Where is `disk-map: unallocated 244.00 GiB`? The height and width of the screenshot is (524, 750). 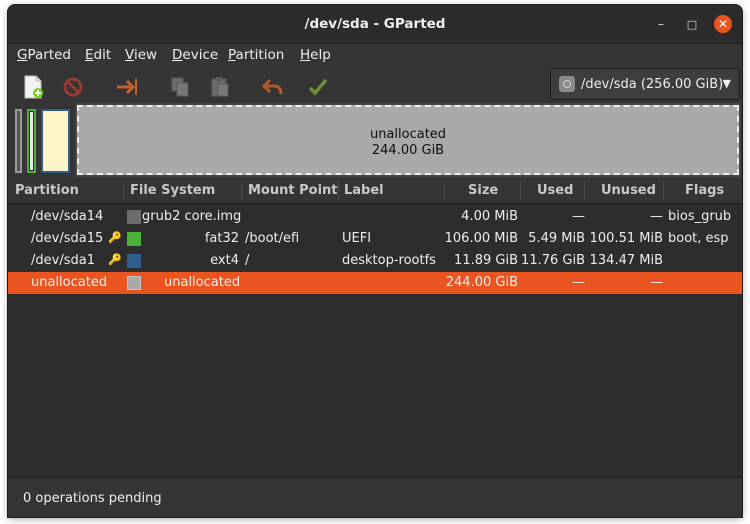 disk-map: unallocated 244.00 GiB is located at coordinates (377, 140).